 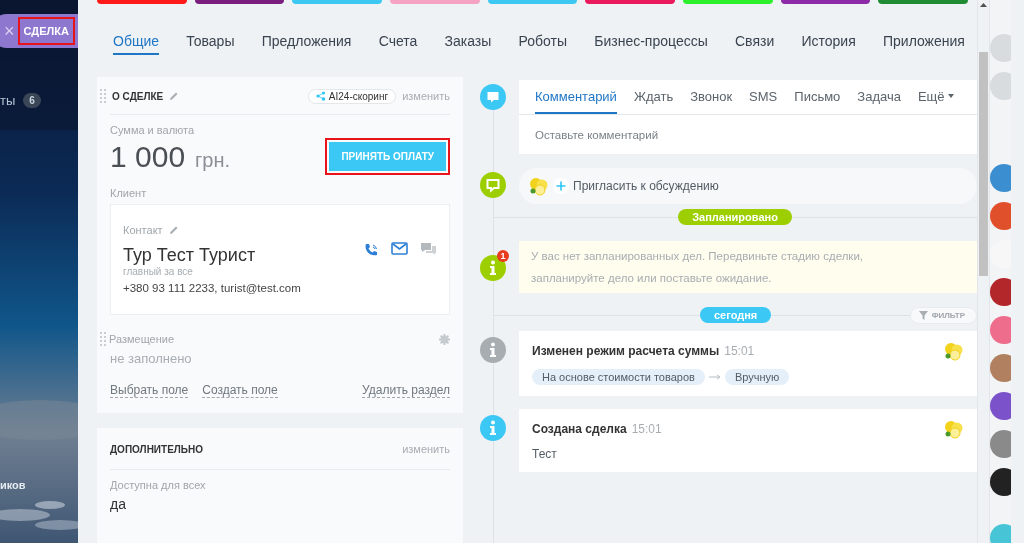 What do you see at coordinates (748, 134) in the screenshot?
I see `comment-field: Оставьте комментарий` at bounding box center [748, 134].